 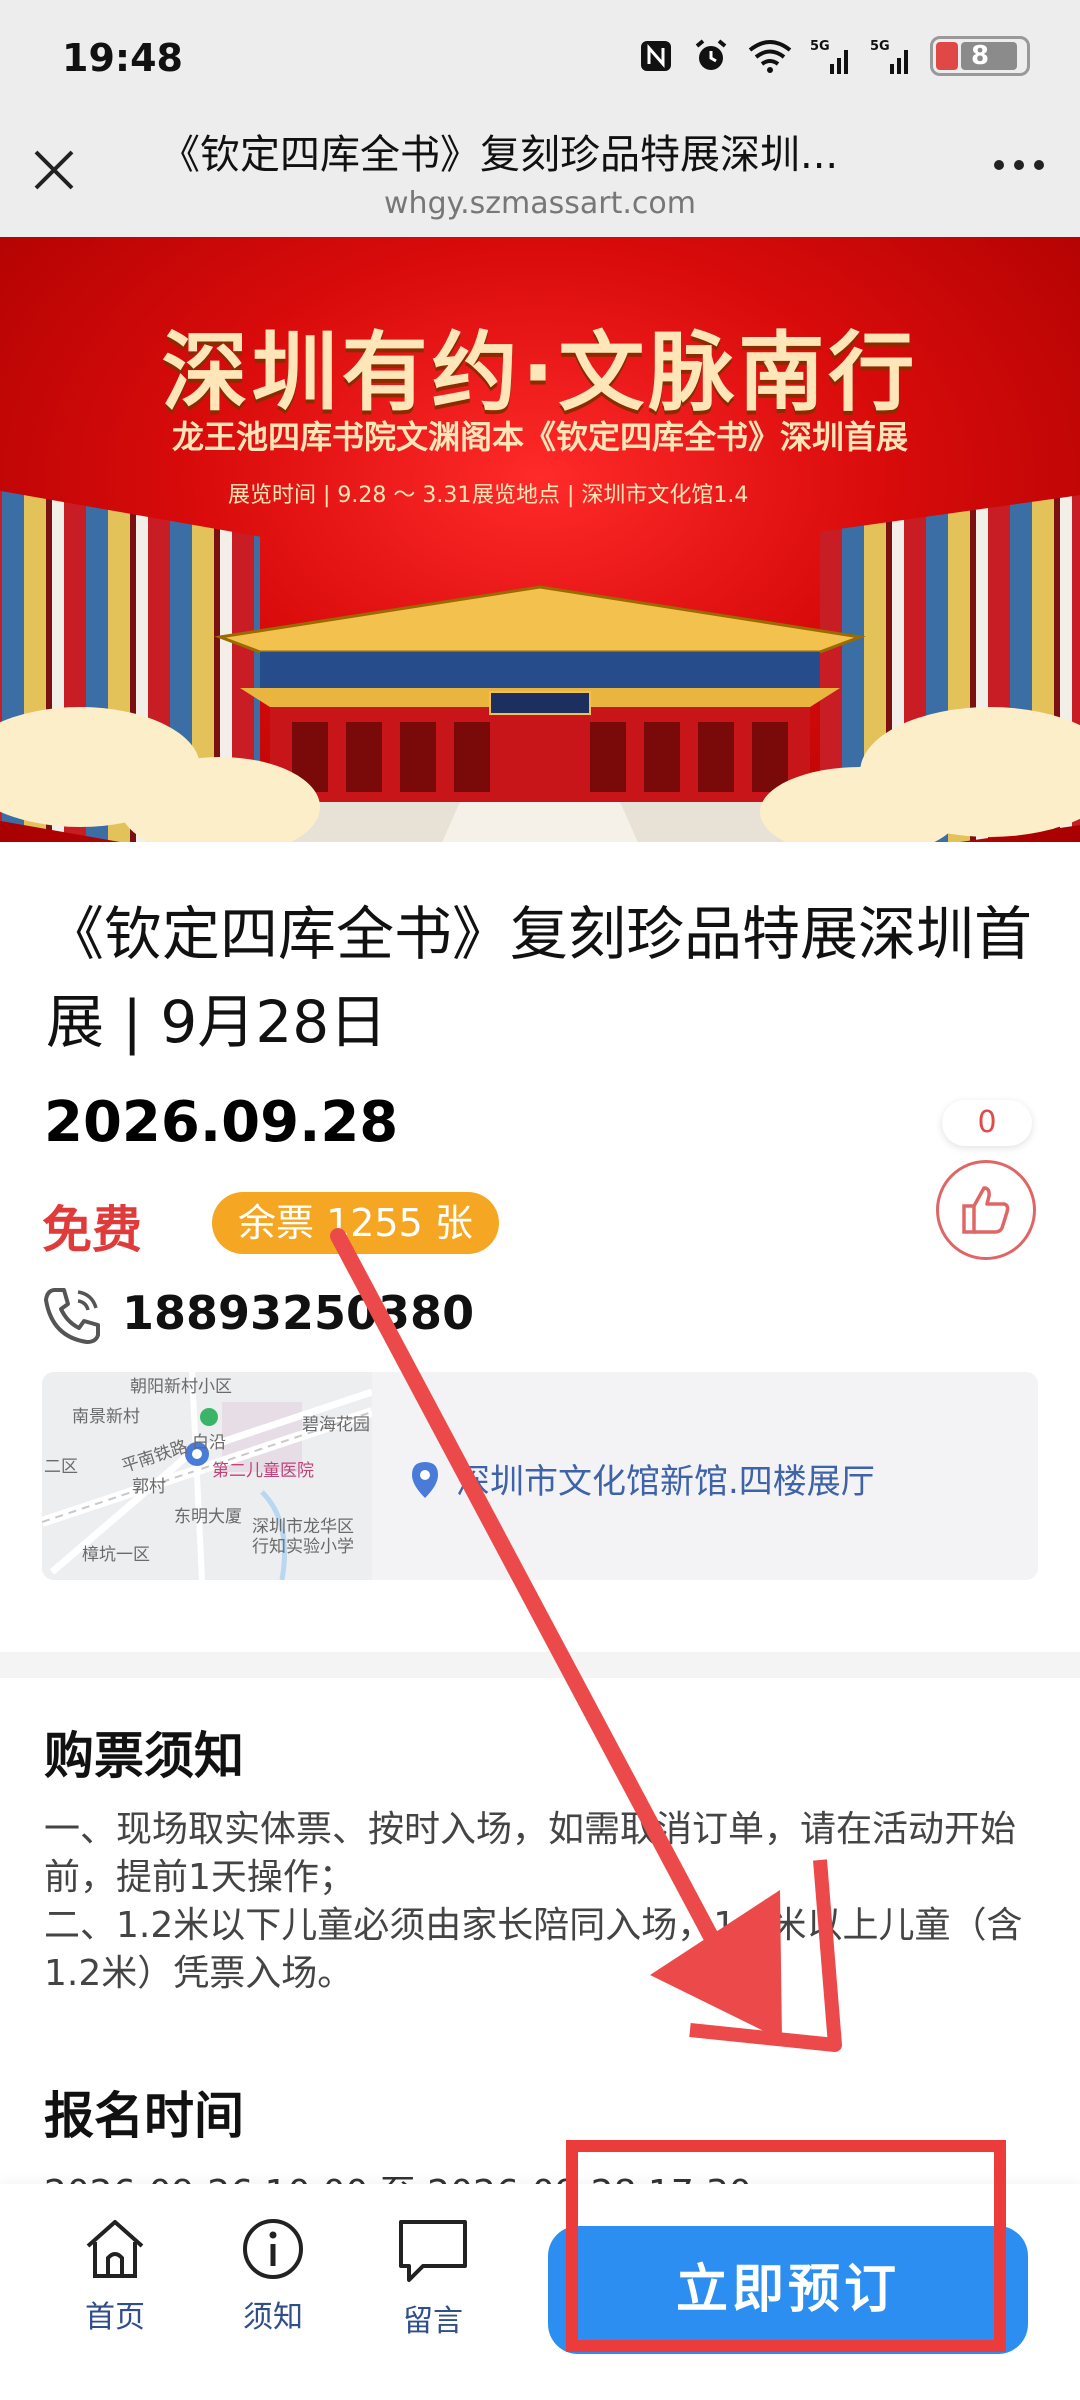 I want to click on map-label: 行知实验小学, so click(x=303, y=1547).